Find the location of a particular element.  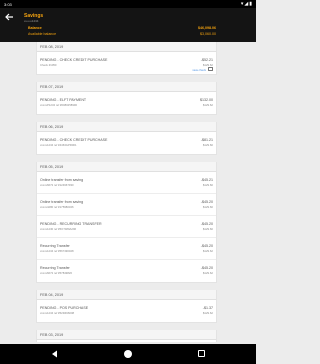

balance-label: Balance is located at coordinates (35, 28).